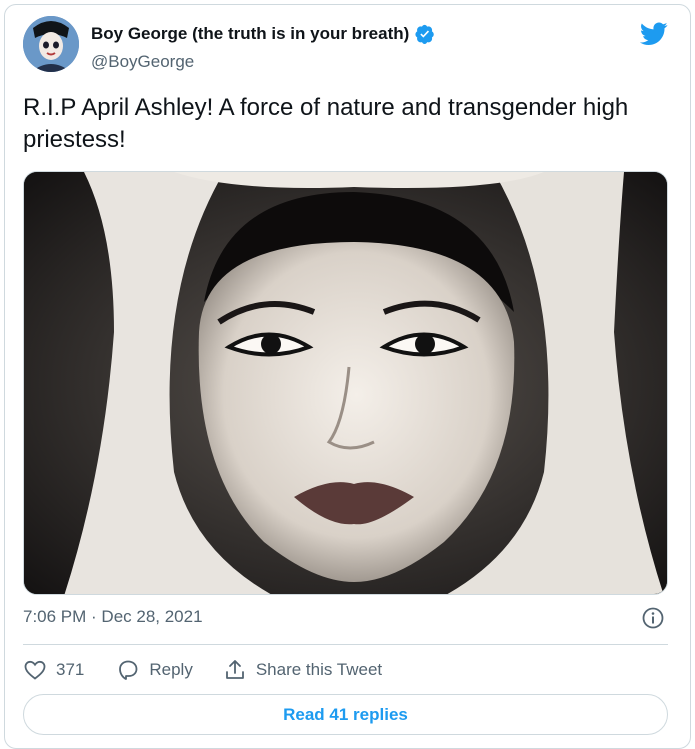 The image size is (695, 749). Describe the element at coordinates (319, 669) in the screenshot. I see `share-label: Share this Tweet` at that location.